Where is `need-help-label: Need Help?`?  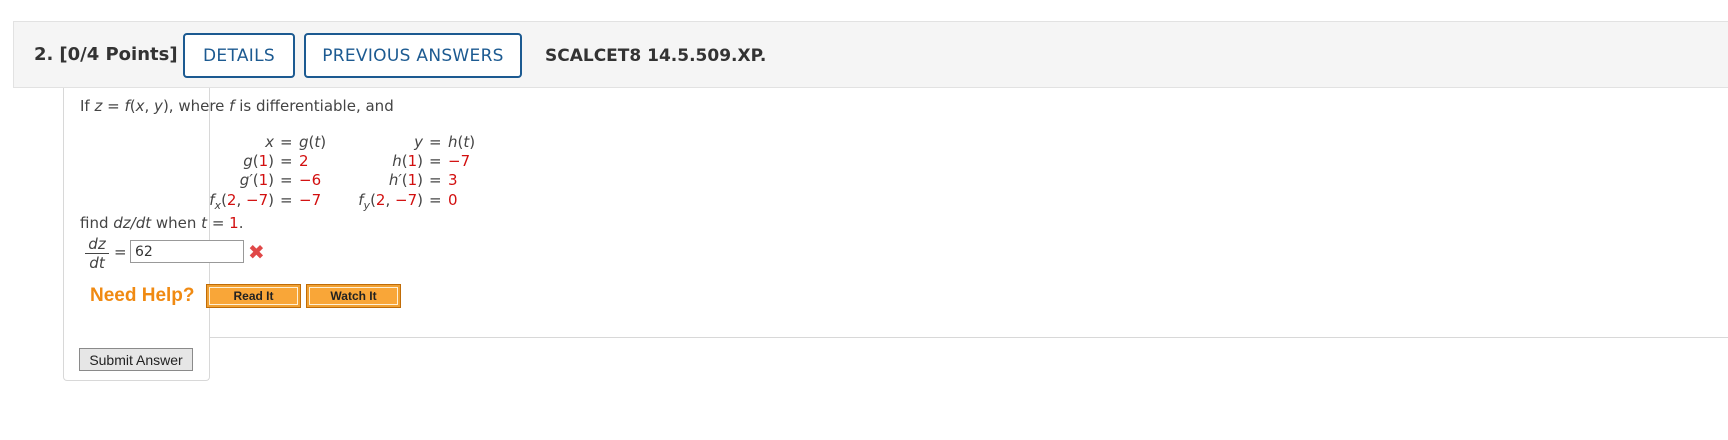
need-help-label: Need Help? is located at coordinates (142, 295).